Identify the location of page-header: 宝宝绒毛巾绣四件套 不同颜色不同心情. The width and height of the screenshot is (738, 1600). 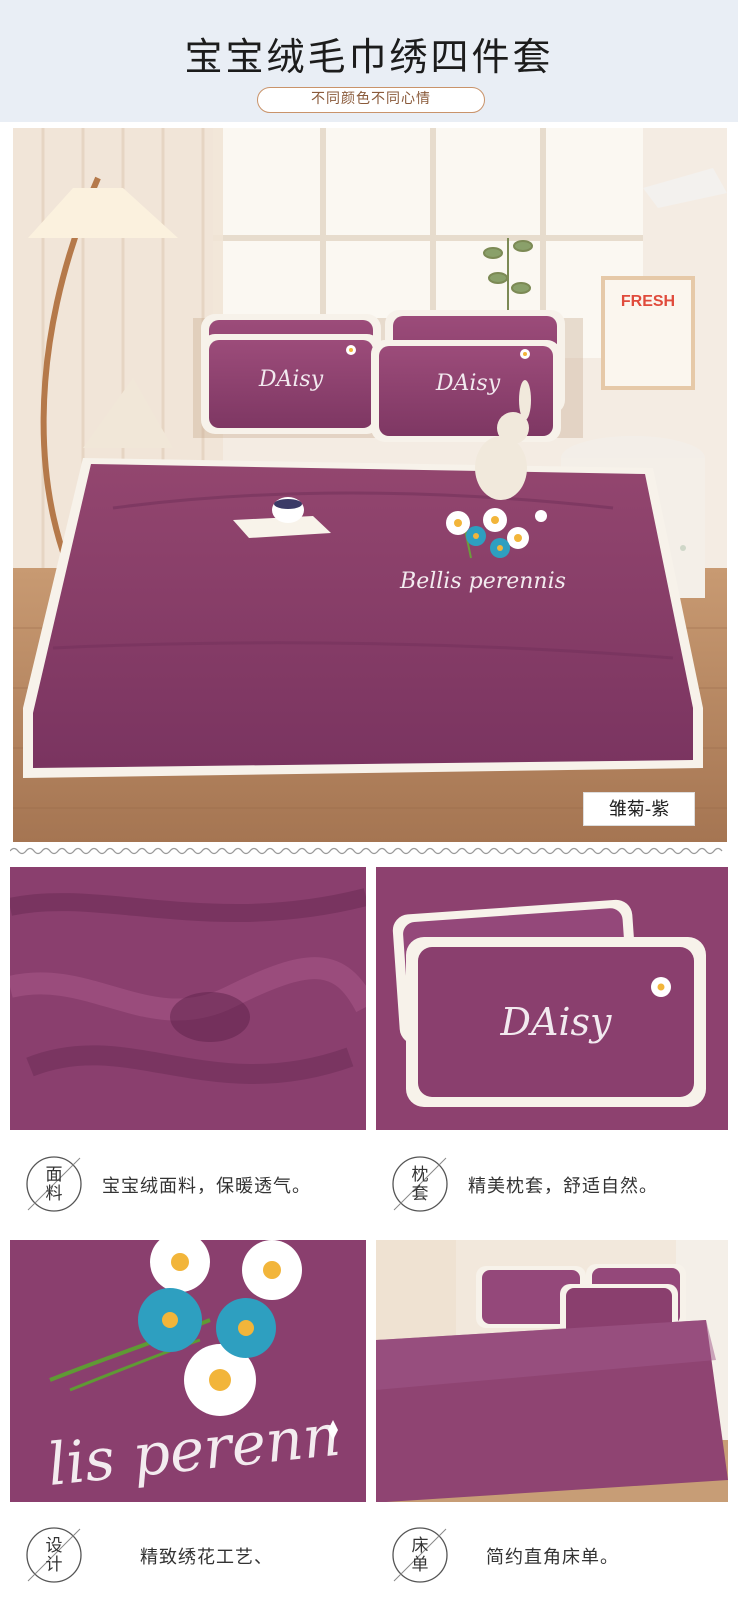
(369, 61).